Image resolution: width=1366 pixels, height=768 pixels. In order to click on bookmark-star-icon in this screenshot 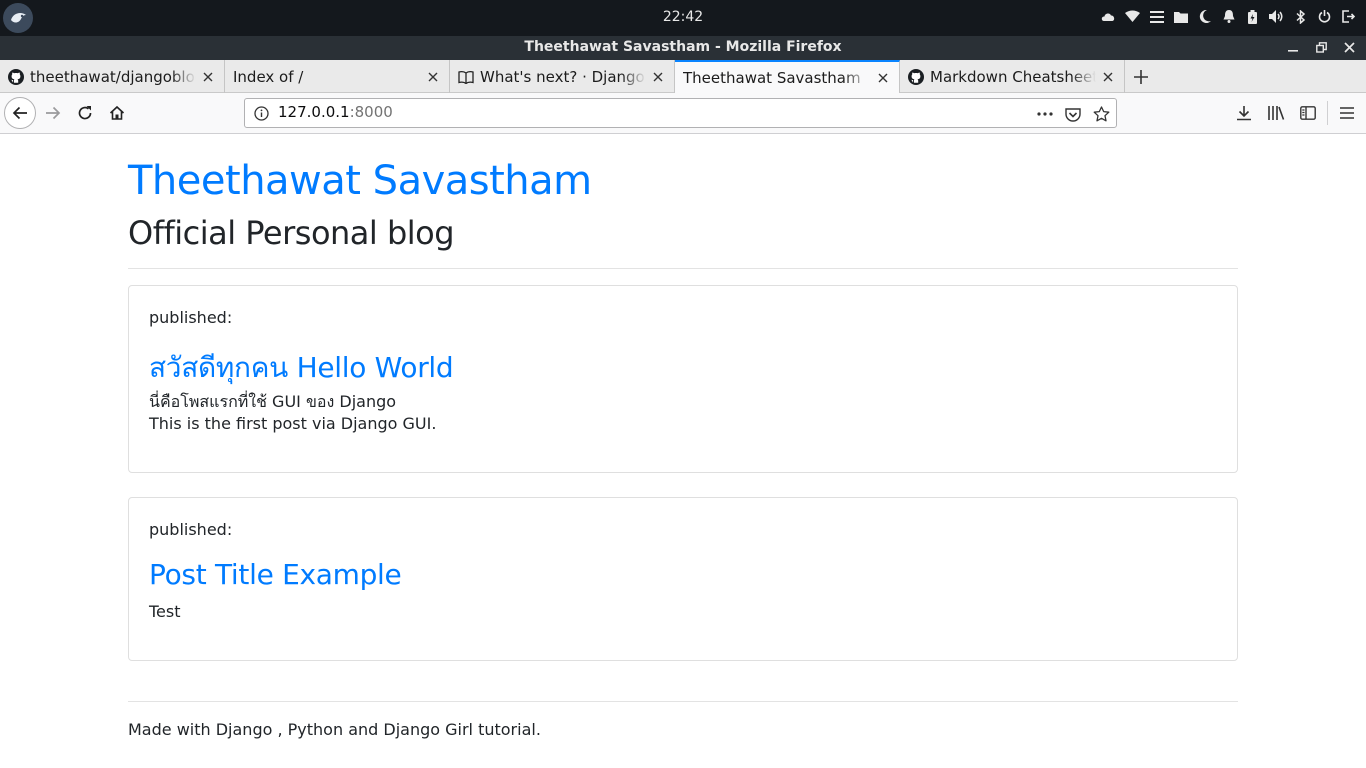, I will do `click(1101, 114)`.